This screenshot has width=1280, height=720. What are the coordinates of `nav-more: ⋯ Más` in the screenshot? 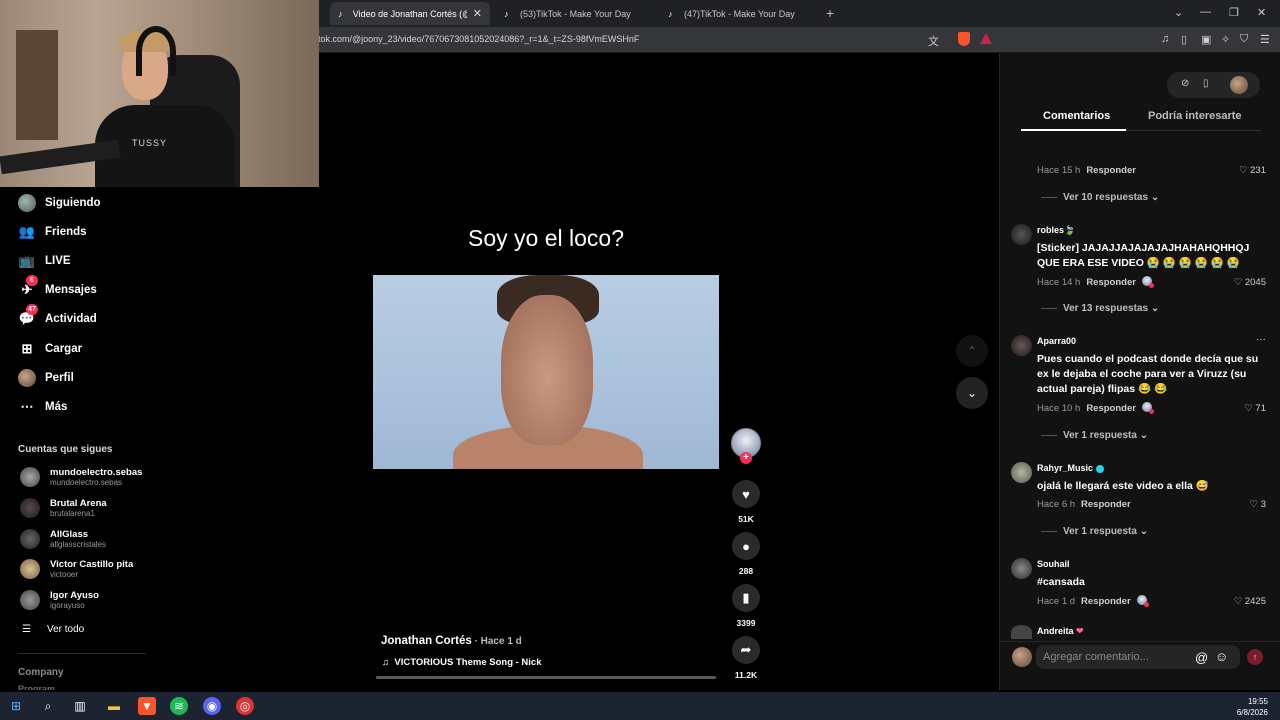 It's located at (43, 407).